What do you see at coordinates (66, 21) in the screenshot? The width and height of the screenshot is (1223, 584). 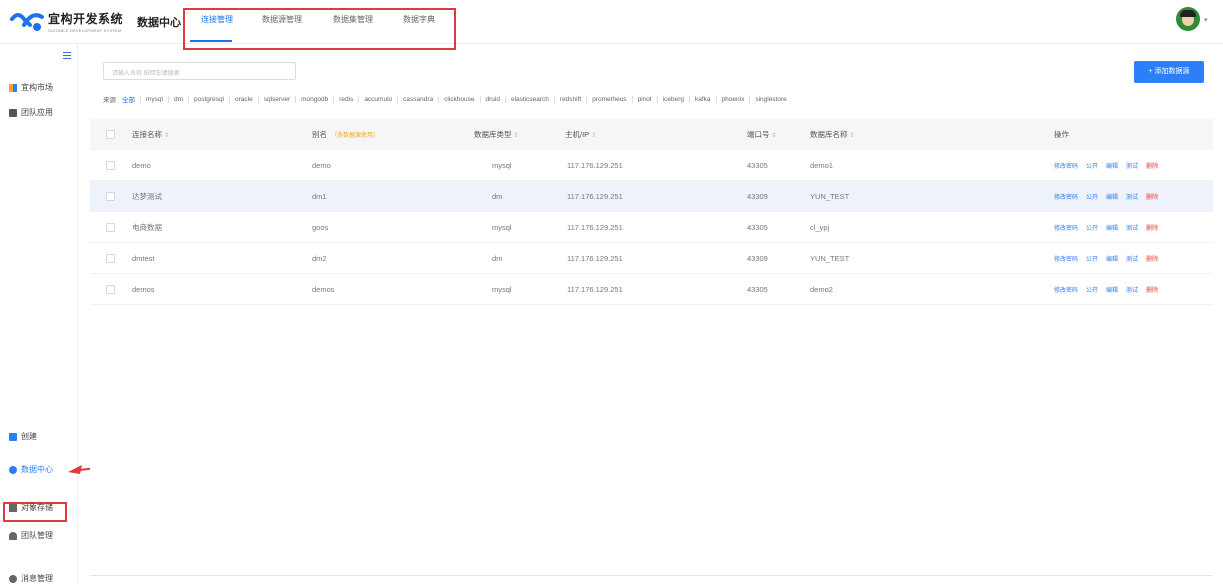 I see `logo: 宜构开发系统 SUITABLE DEVELOPMENT SYSTEM` at bounding box center [66, 21].